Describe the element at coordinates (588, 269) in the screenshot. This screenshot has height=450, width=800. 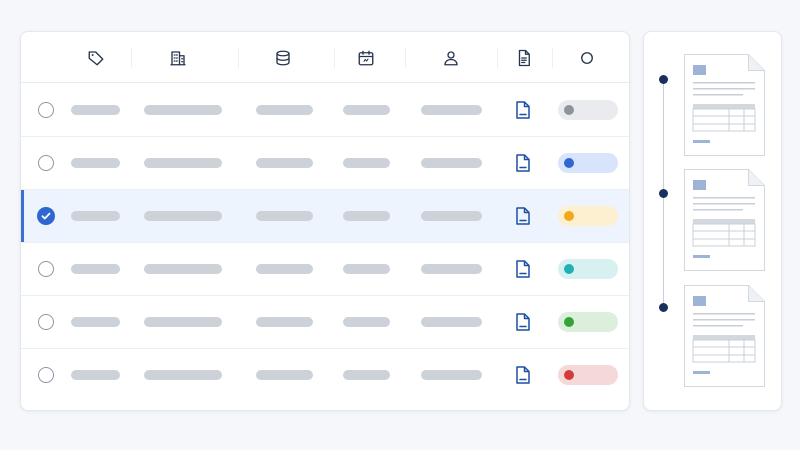
I see `status-pill-teal` at that location.